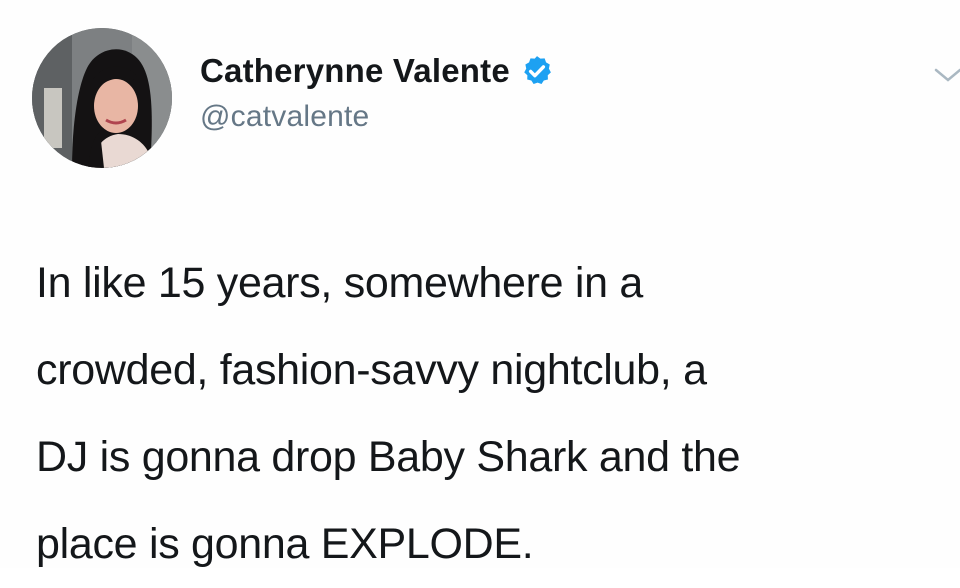 This screenshot has height=588, width=960. What do you see at coordinates (355, 71) in the screenshot?
I see `display-name: Catherynne Valente` at bounding box center [355, 71].